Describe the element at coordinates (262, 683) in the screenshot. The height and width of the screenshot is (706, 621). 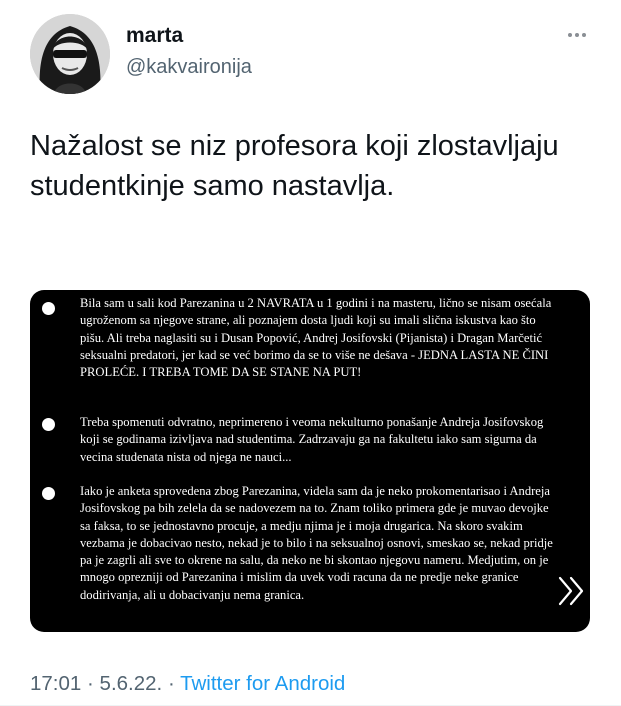
I see `tweet-source-link: Twitter for Android` at that location.